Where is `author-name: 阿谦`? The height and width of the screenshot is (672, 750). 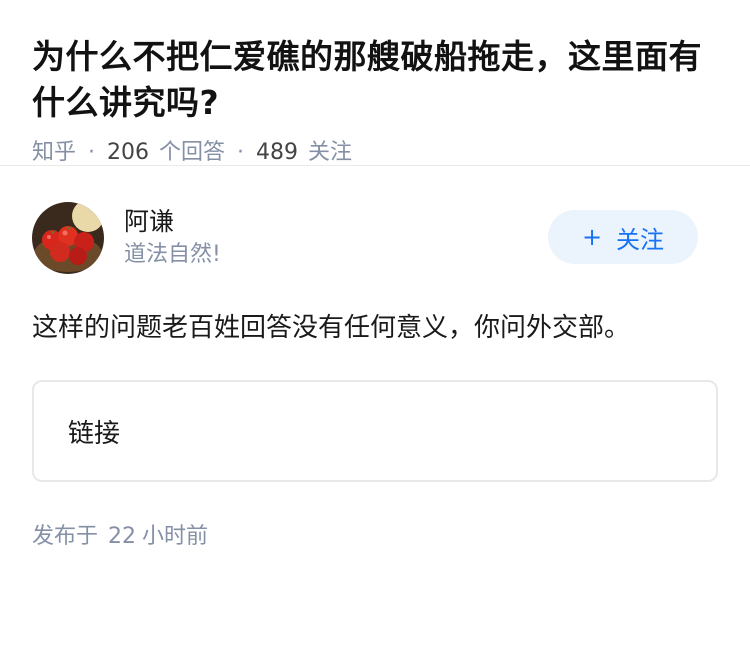
author-name: 阿谦 is located at coordinates (172, 222).